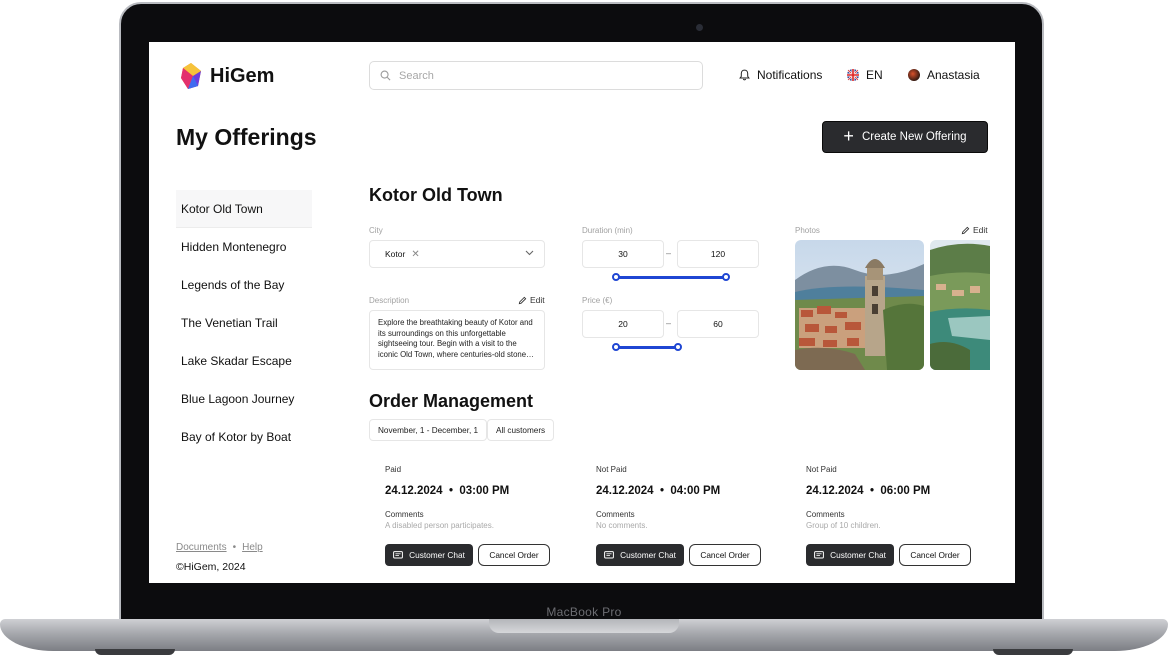  I want to click on logo: HiGem, so click(226, 76).